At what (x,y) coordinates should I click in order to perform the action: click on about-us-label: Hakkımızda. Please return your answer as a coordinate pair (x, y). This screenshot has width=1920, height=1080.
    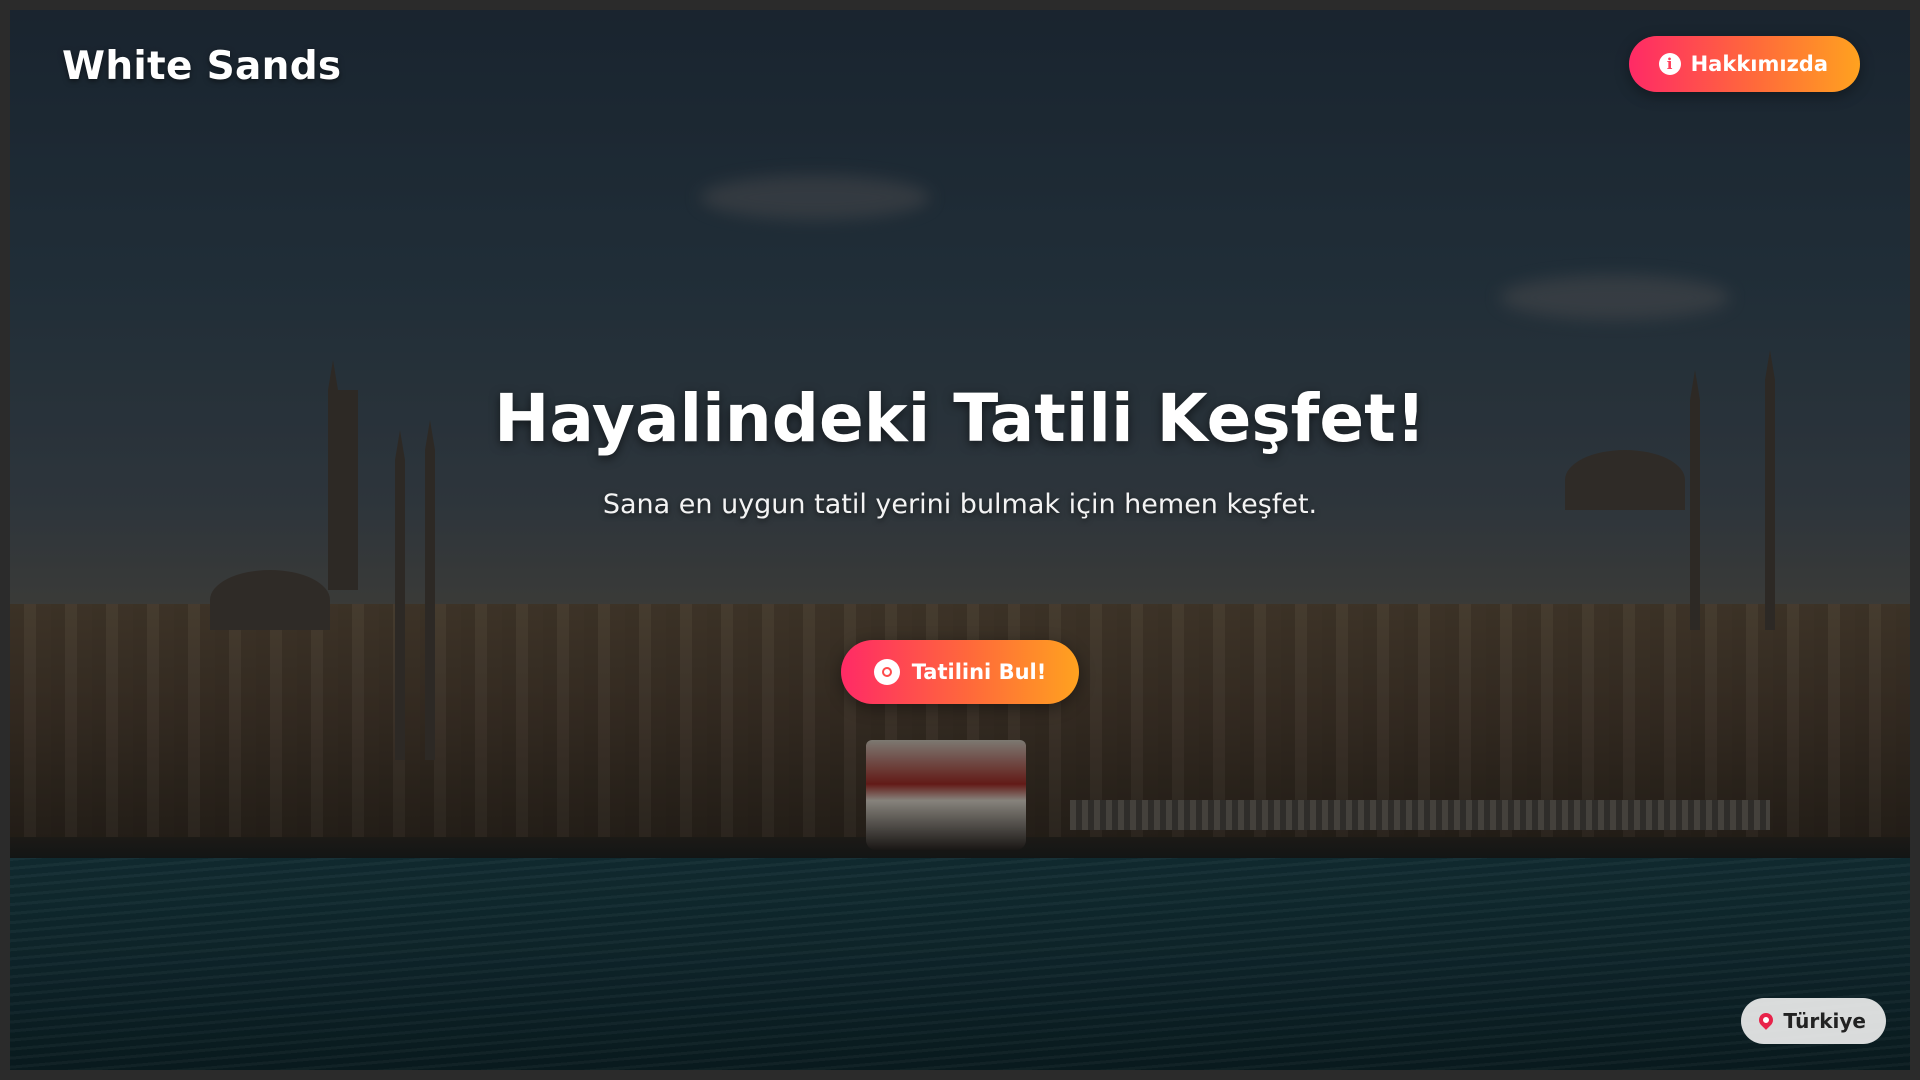
    Looking at the image, I should click on (1759, 64).